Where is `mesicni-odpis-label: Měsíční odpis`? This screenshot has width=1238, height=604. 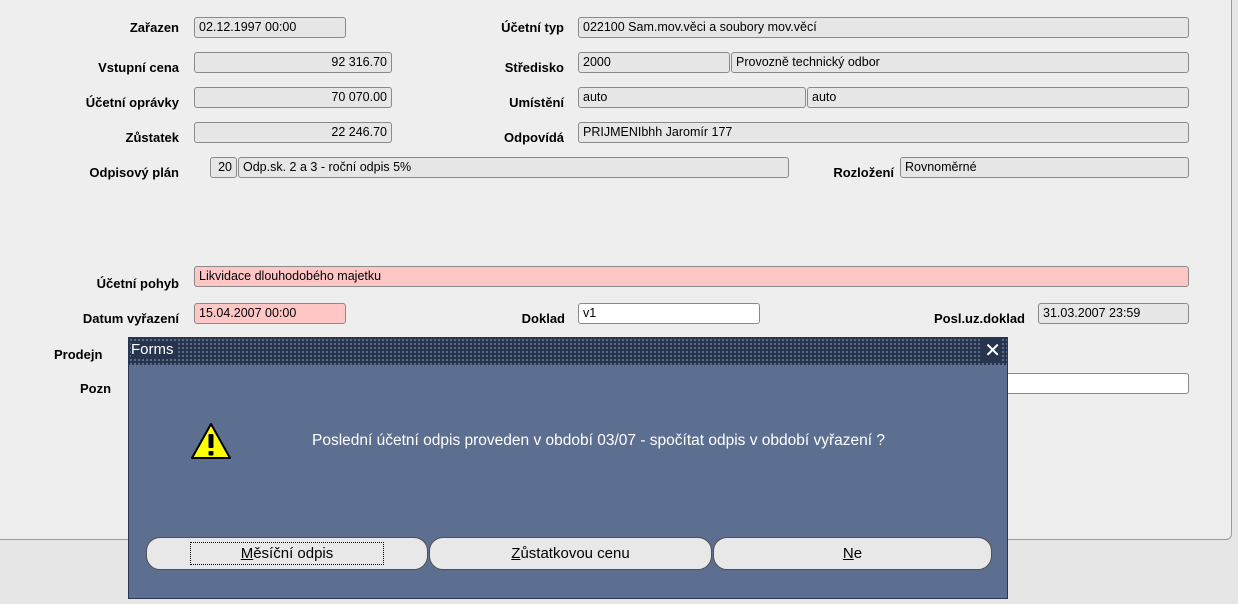
mesicni-odpis-label: Měsíční odpis is located at coordinates (287, 553).